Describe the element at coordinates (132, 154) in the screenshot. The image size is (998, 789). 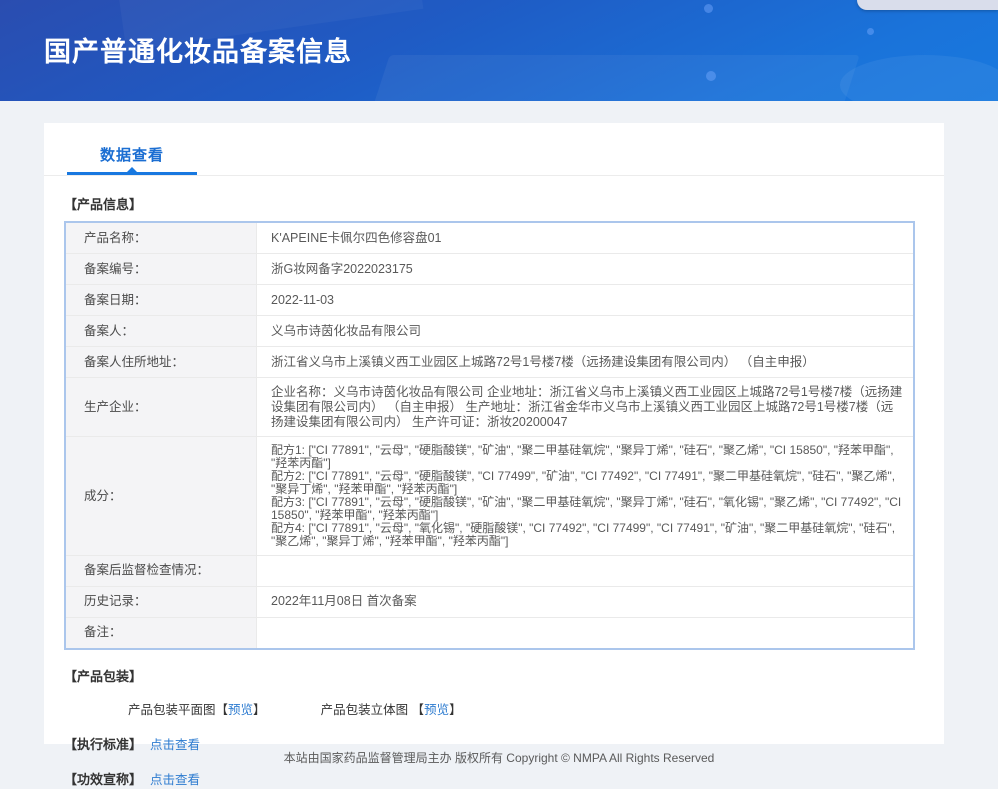
I see `tab-data-view: 数据查看` at that location.